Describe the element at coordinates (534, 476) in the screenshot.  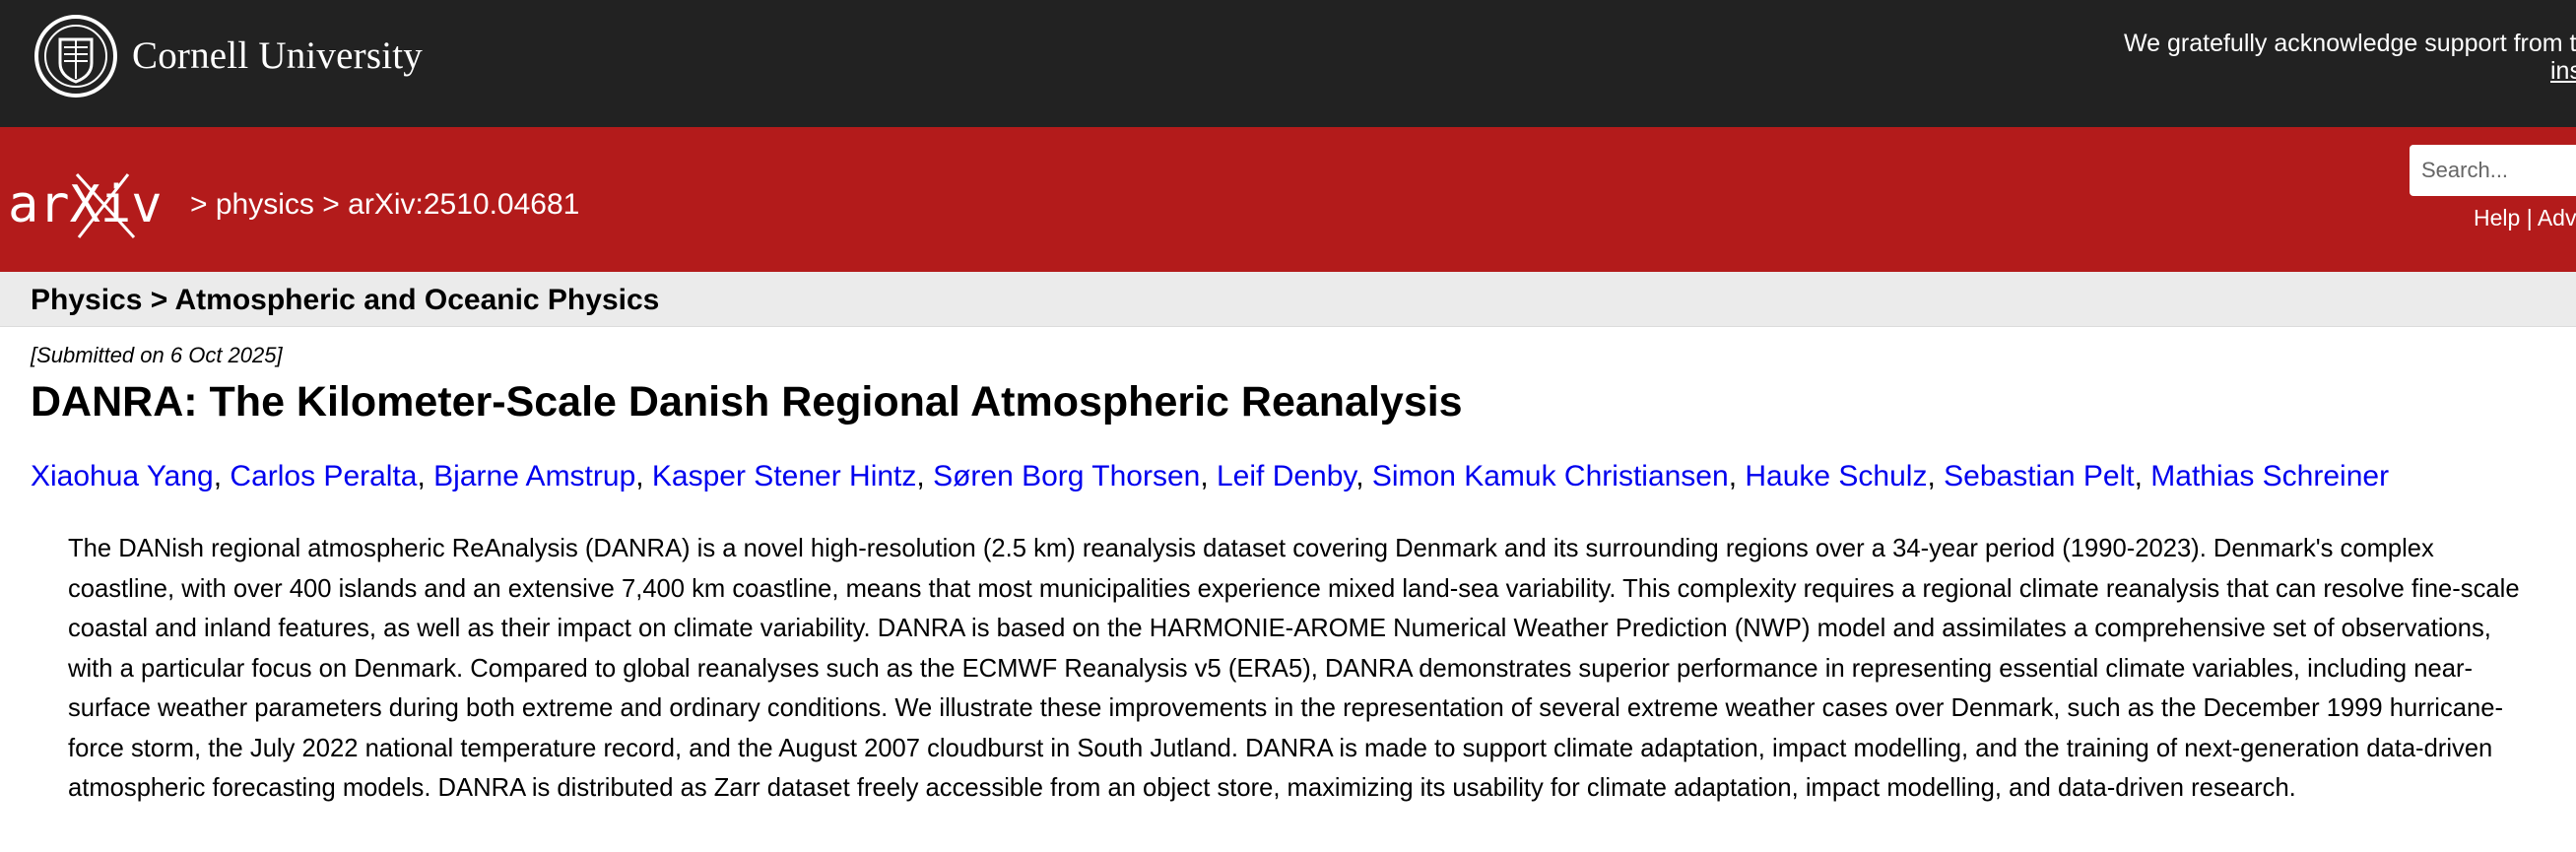
I see `author-link: Bjarne Amstrup` at that location.